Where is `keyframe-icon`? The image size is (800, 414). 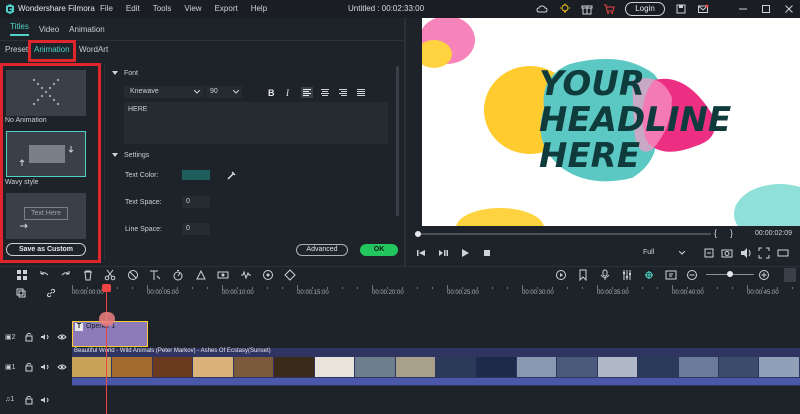 keyframe-icon is located at coordinates (290, 275).